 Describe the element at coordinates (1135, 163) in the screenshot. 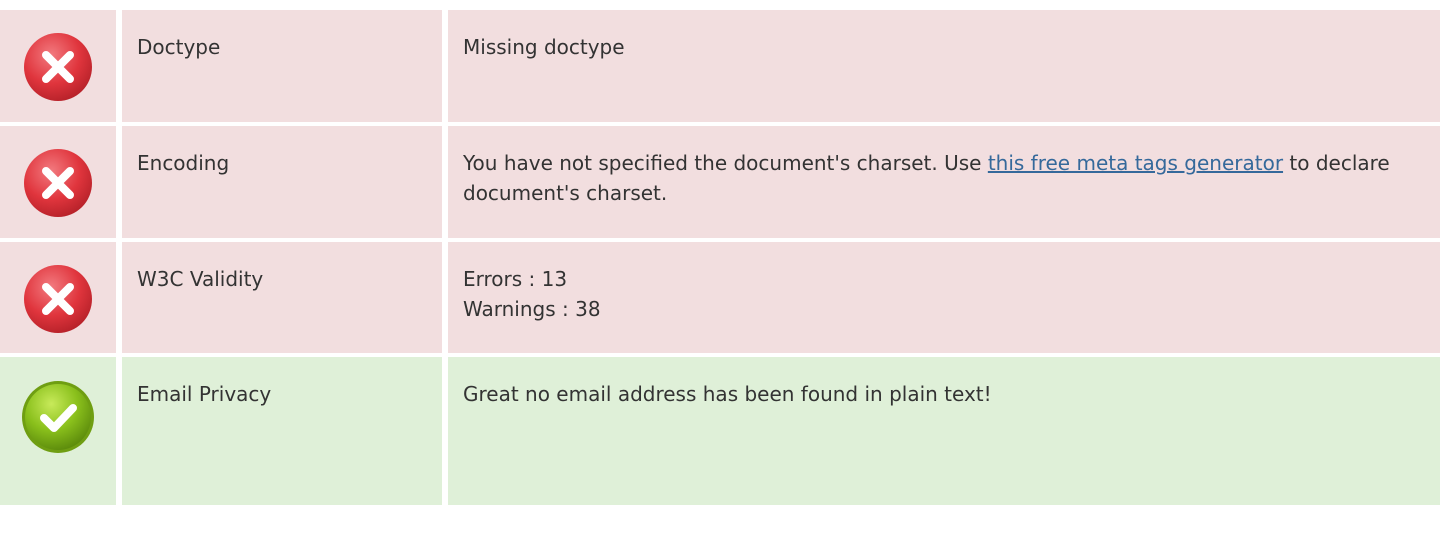

I see `meta-tags-generator-link: this free meta tags generator` at that location.